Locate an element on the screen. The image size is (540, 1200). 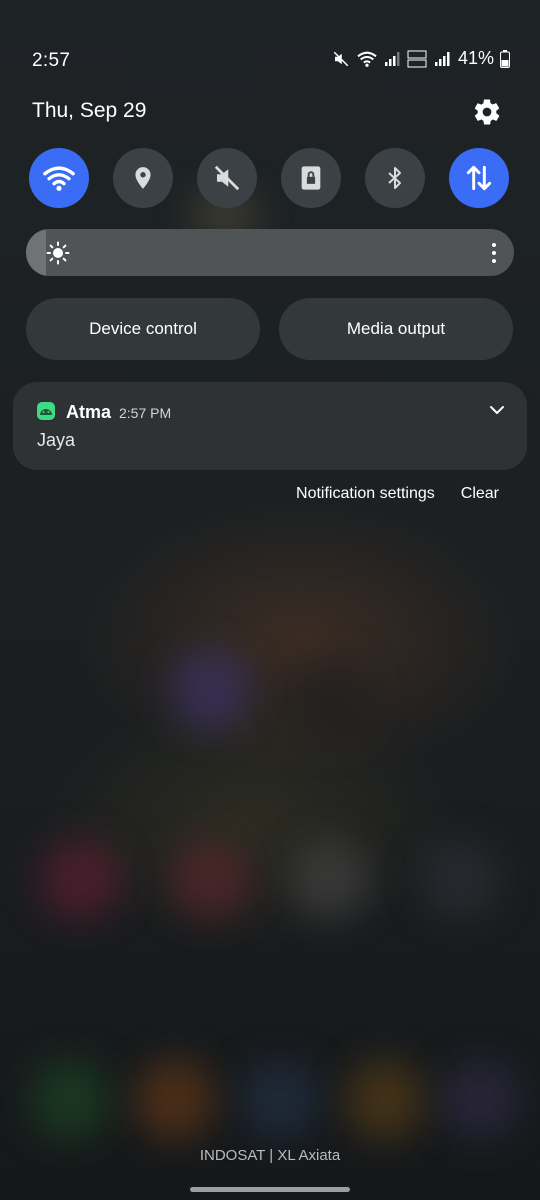
lock-toggle is located at coordinates (311, 178).